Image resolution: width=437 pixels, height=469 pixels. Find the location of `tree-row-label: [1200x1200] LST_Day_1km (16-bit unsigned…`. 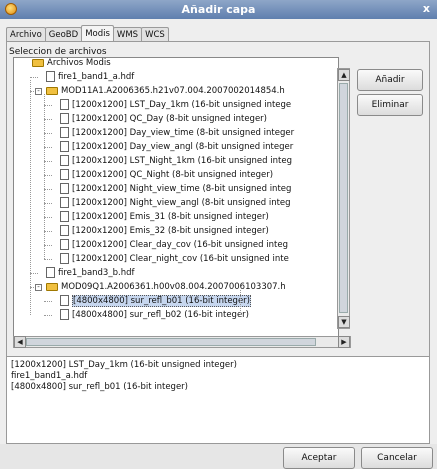

tree-row-label: [1200x1200] LST_Day_1km (16-bit unsigned… is located at coordinates (182, 105).